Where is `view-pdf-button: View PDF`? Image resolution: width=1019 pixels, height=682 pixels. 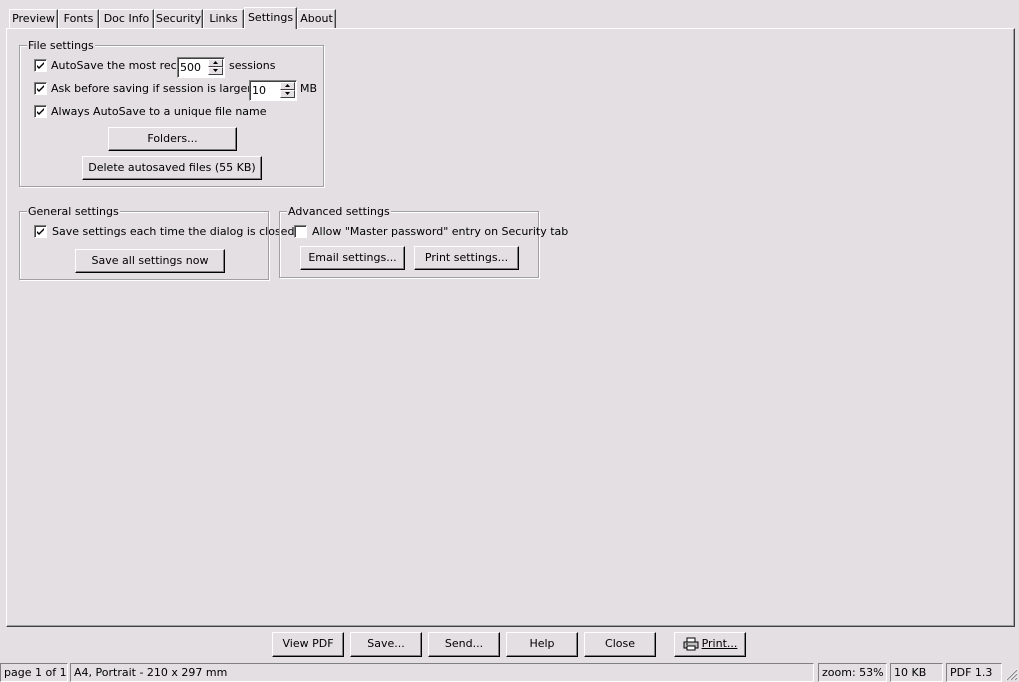
view-pdf-button: View PDF is located at coordinates (308, 644).